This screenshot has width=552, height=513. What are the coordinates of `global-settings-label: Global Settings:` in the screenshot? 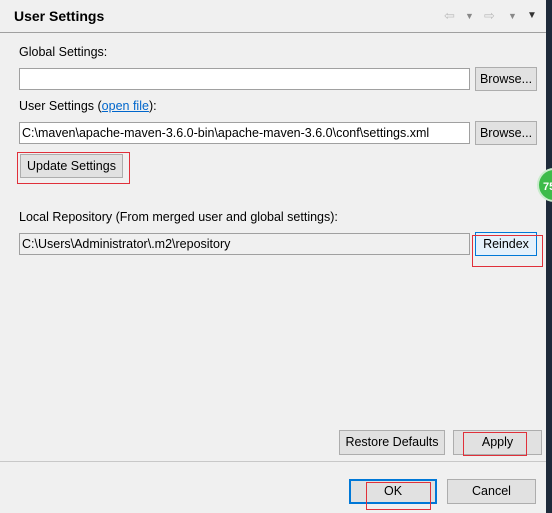 It's located at (63, 52).